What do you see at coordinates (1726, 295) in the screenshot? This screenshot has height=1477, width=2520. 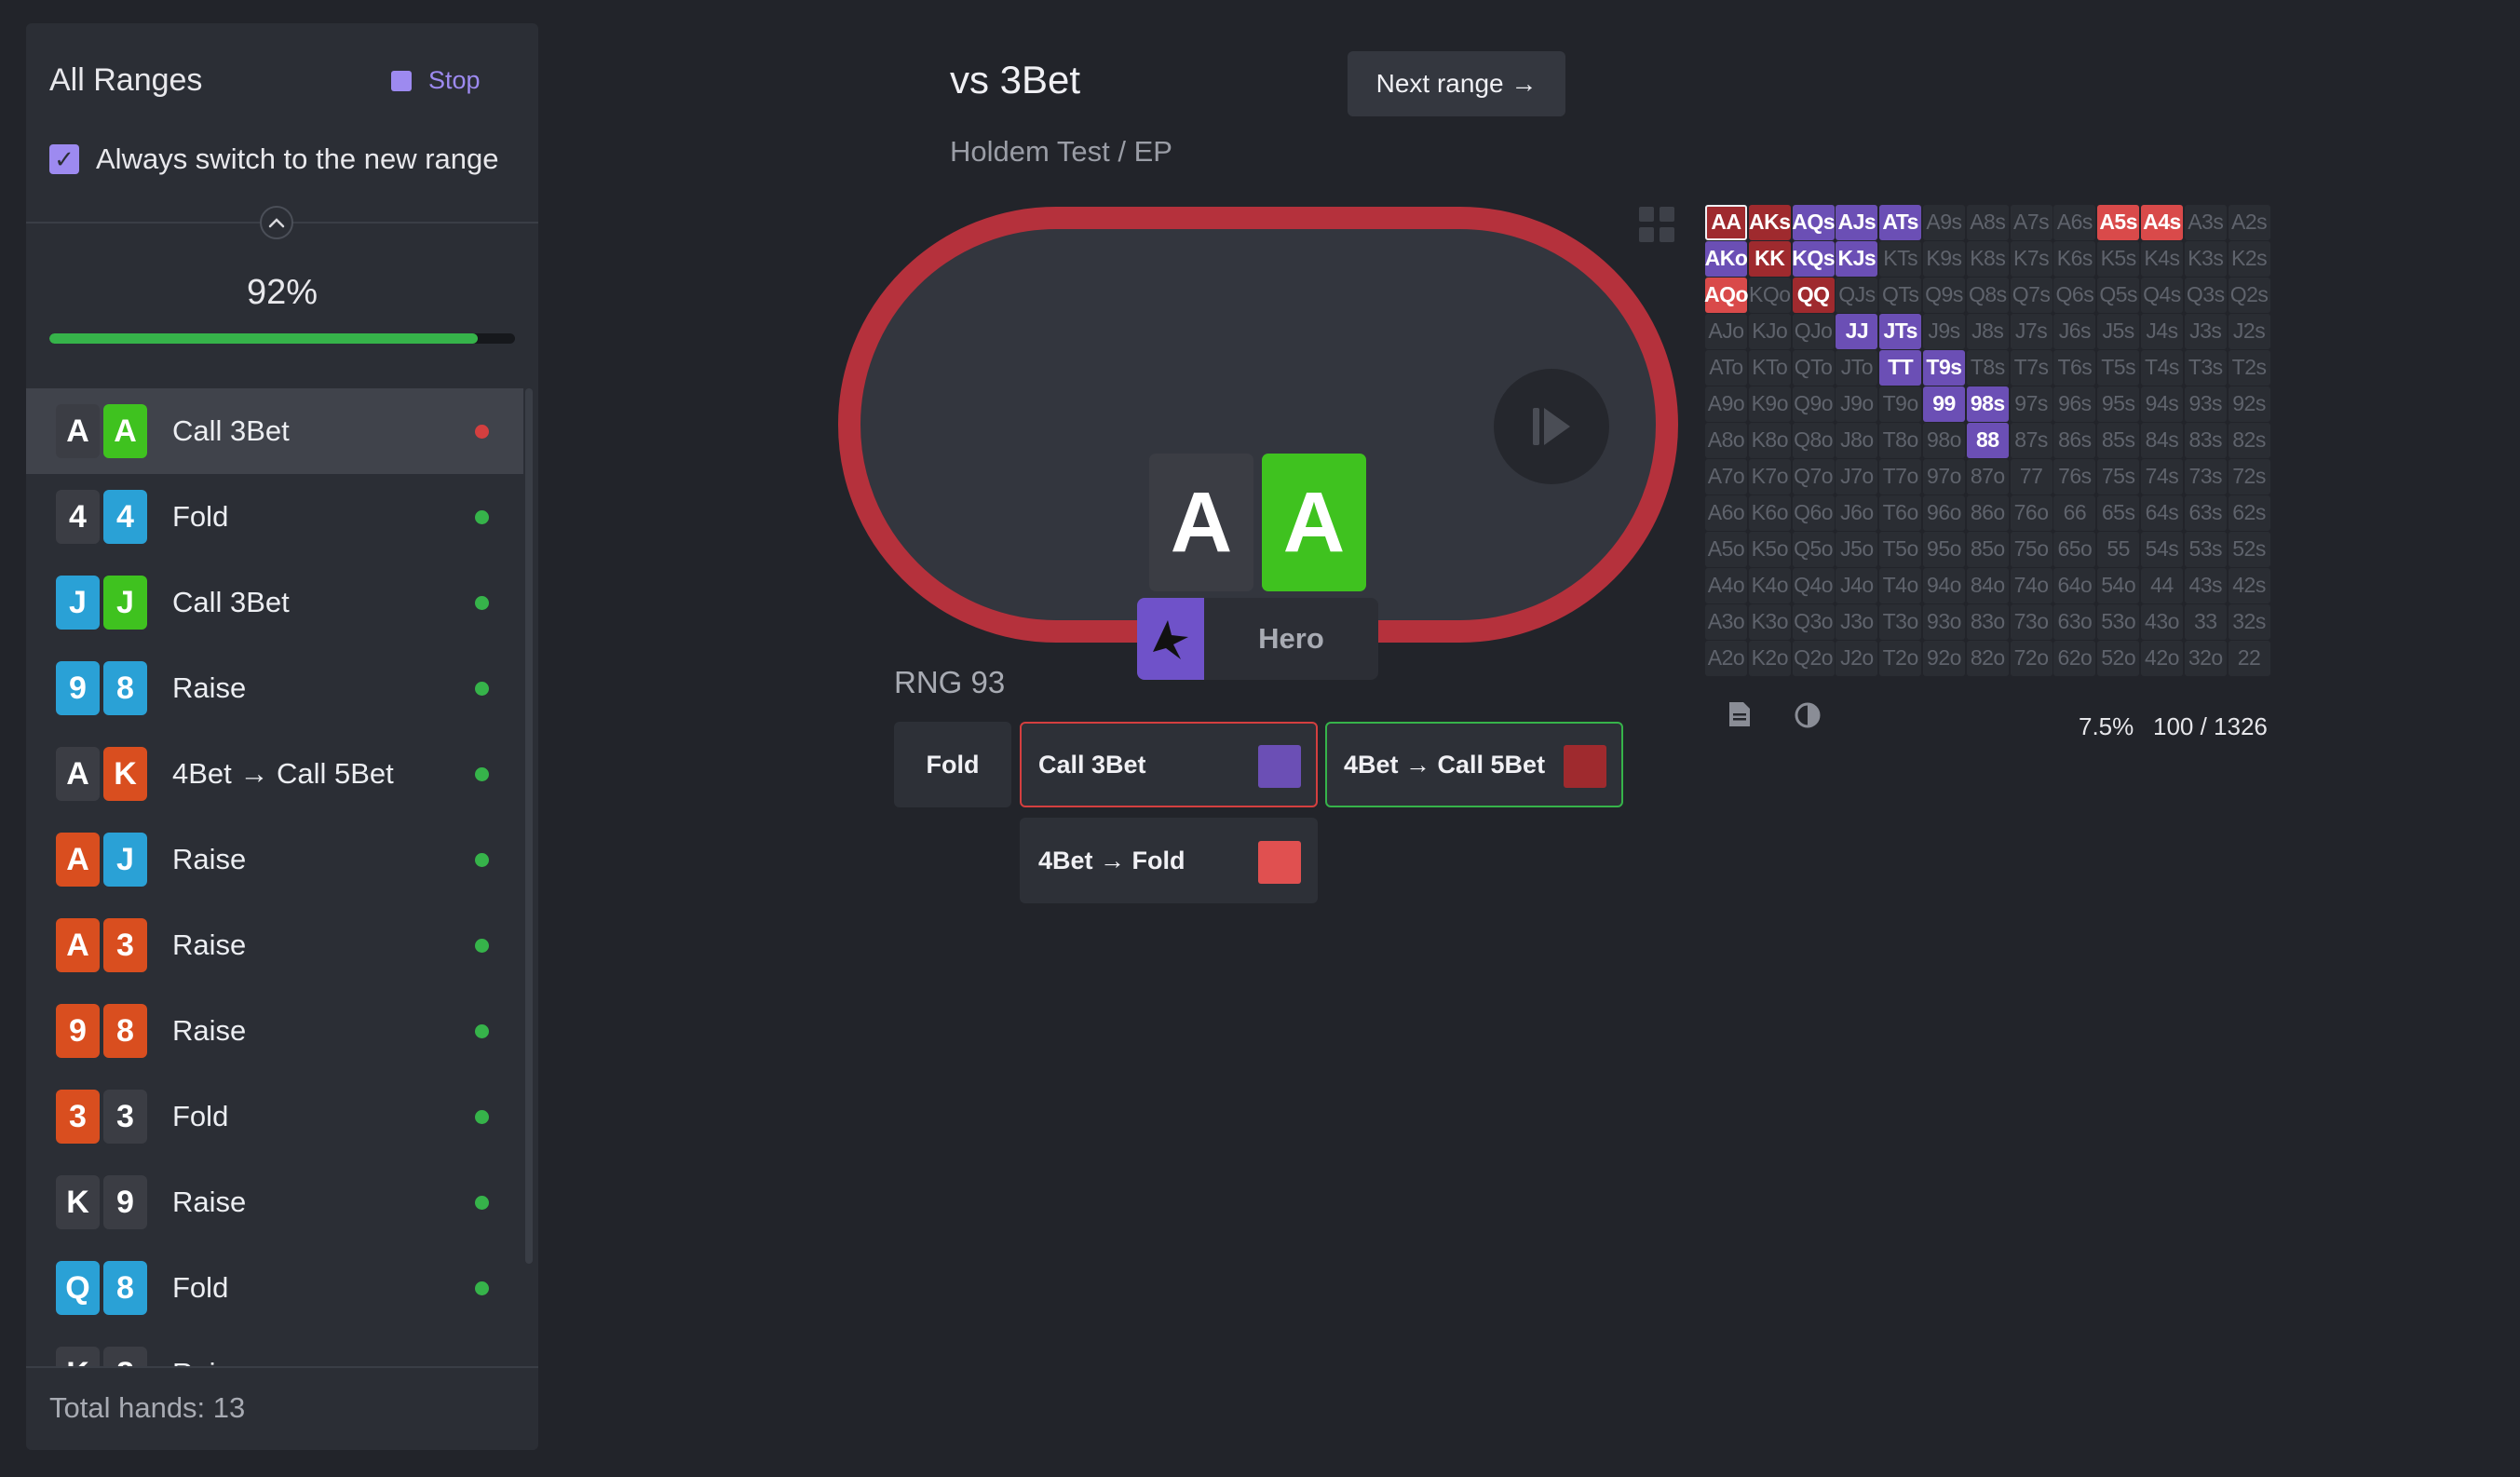 I see `matrix-cell-AQo: AQo` at bounding box center [1726, 295].